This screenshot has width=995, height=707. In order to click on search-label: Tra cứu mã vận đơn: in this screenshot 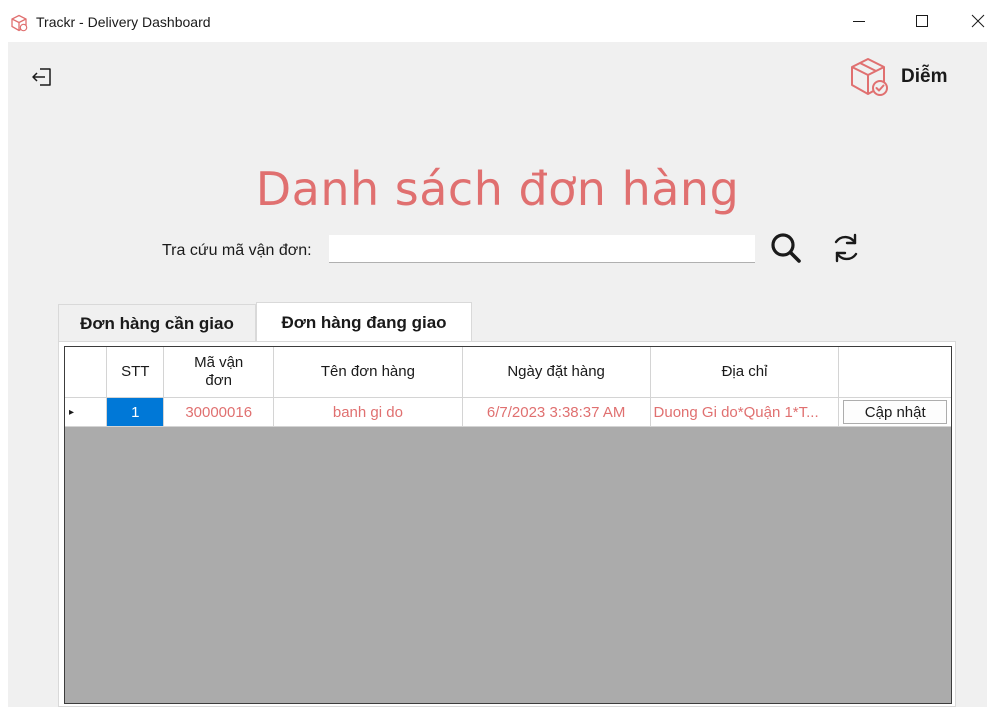, I will do `click(237, 250)`.